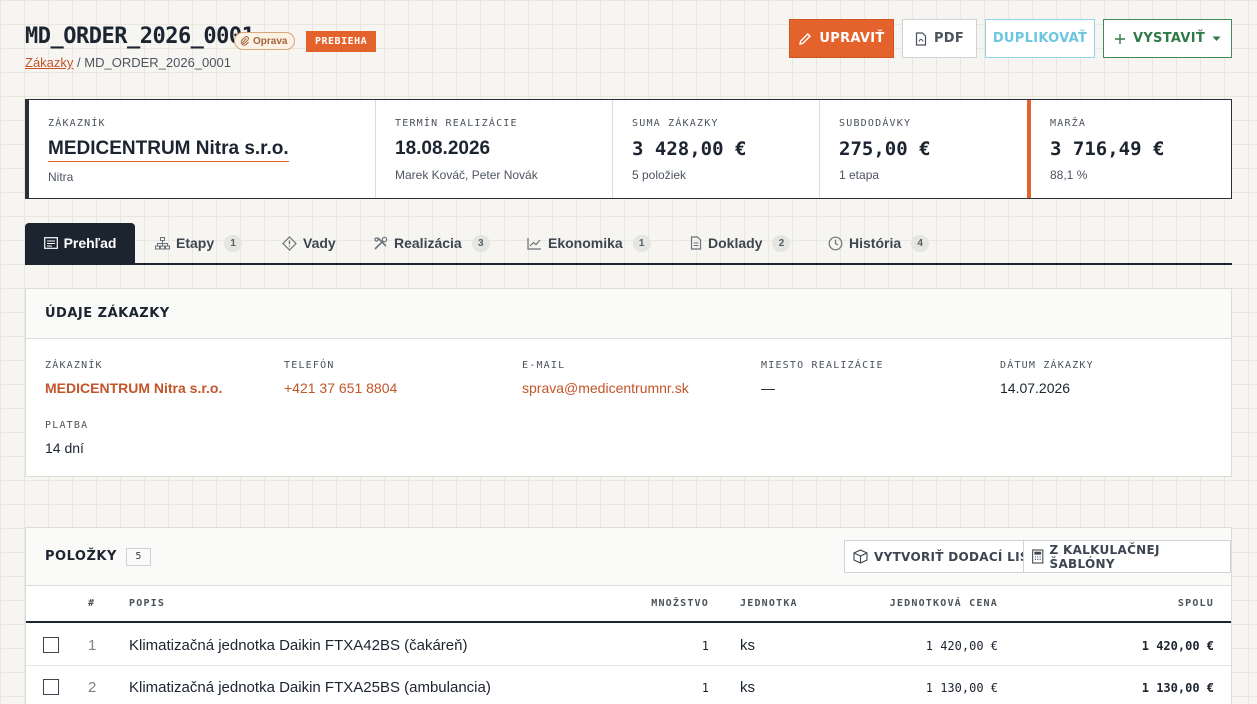  Describe the element at coordinates (689, 149) in the screenshot. I see `summary-order-sum-value: 3 428,00 €` at that location.